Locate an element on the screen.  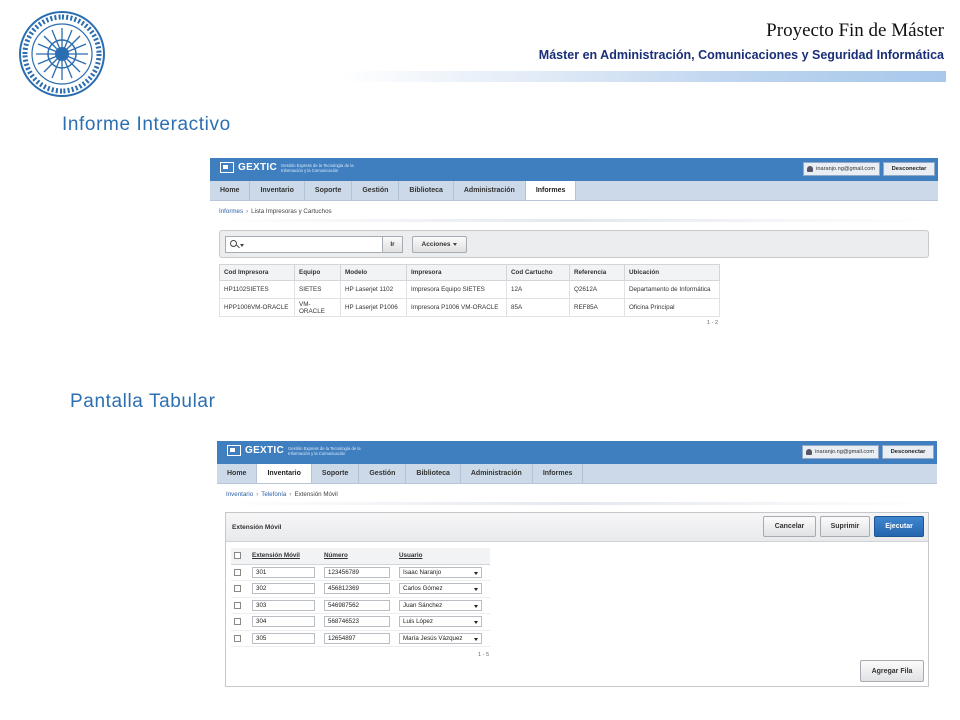
user-select: Luis López is located at coordinates (440, 622).